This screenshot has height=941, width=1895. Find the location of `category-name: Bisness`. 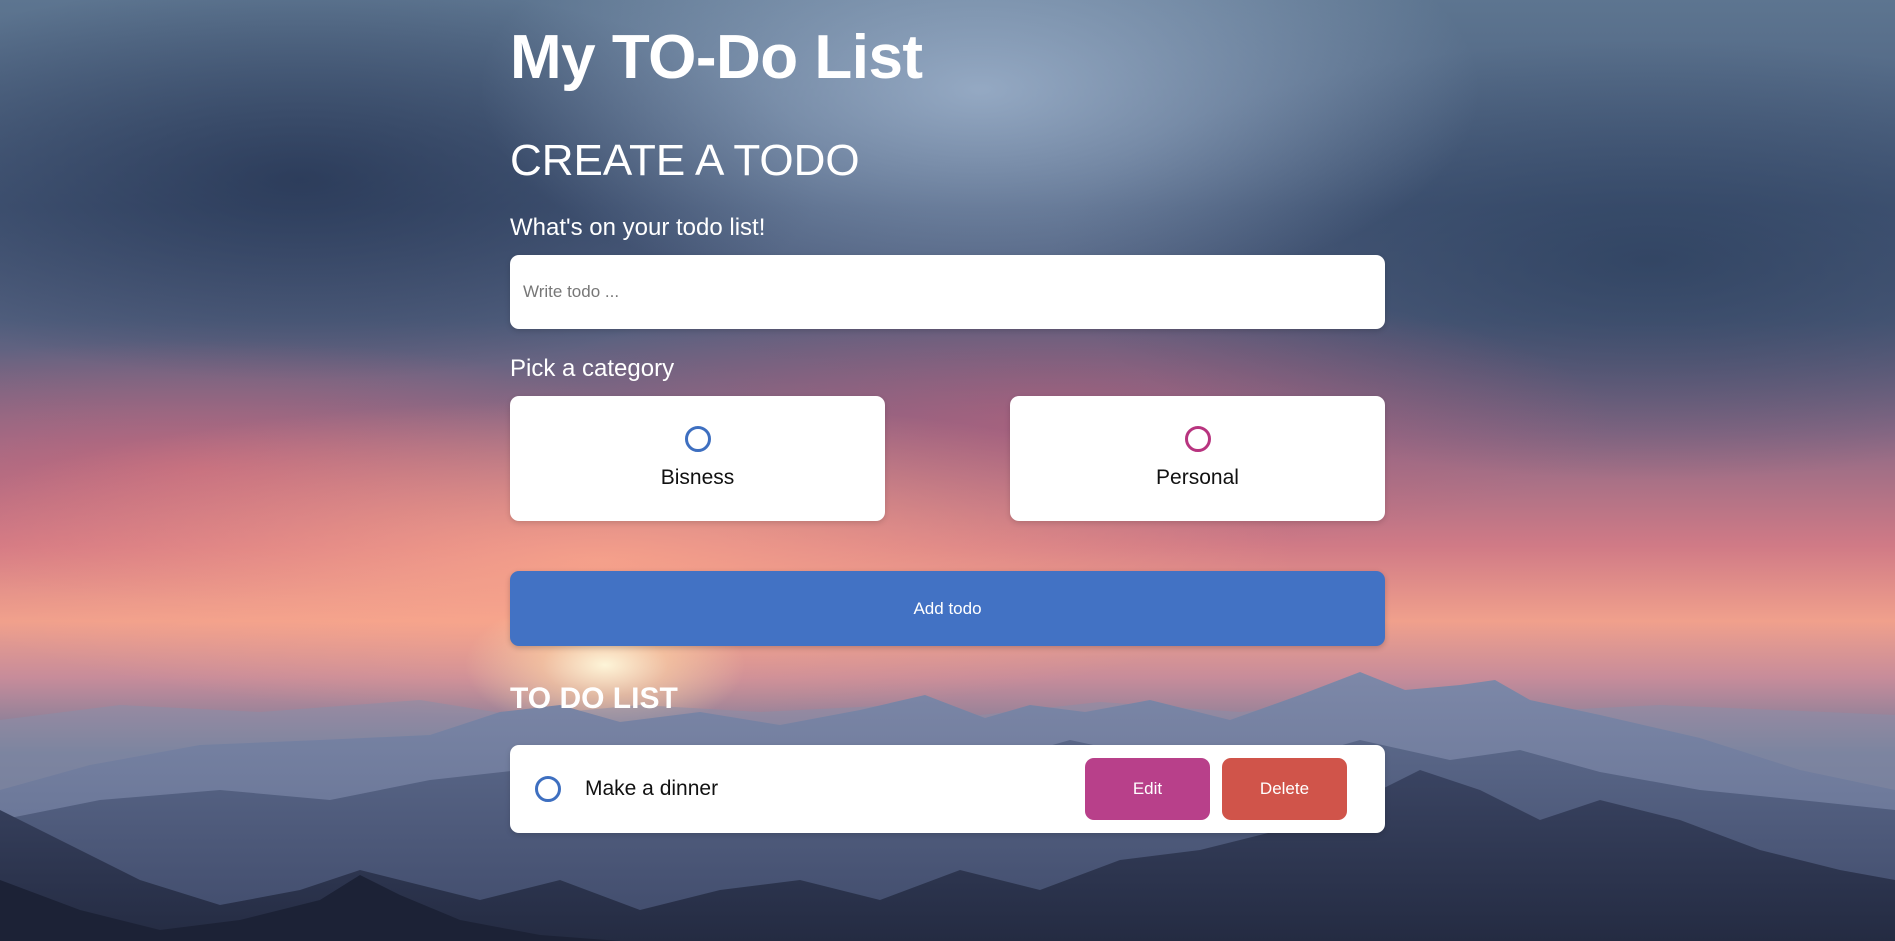

category-name: Bisness is located at coordinates (697, 477).